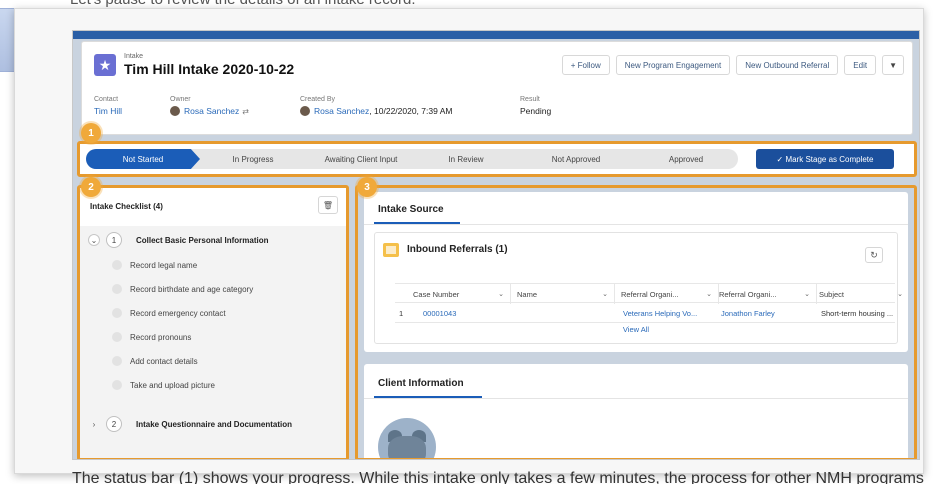 The height and width of the screenshot is (484, 935). What do you see at coordinates (192, 289) in the screenshot?
I see `checklist-item-label: Record birthdate and age category` at bounding box center [192, 289].